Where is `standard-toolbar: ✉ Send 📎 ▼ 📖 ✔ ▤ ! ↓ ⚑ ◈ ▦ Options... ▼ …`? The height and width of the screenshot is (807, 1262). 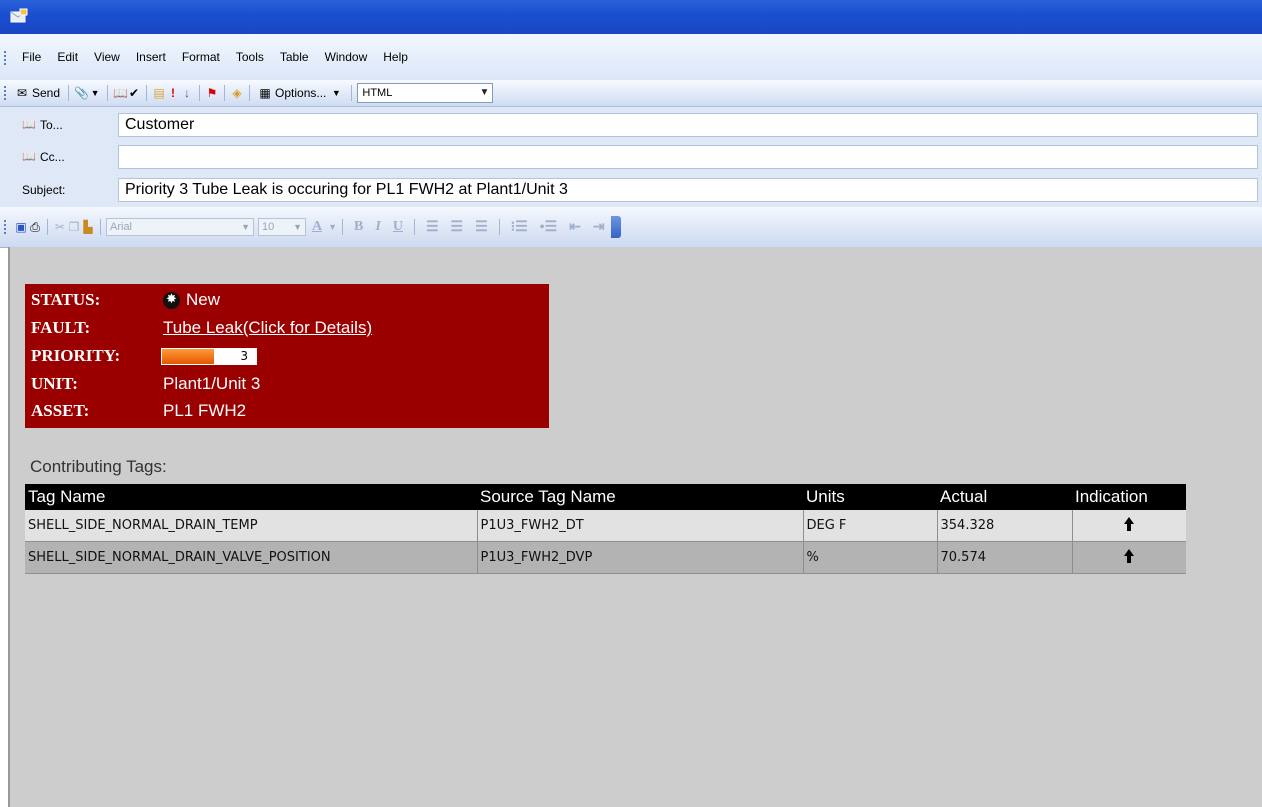
standard-toolbar: ✉ Send 📎 ▼ 📖 ✔ ▤ ! ↓ ⚑ ◈ ▦ Options... ▼ … is located at coordinates (631, 93).